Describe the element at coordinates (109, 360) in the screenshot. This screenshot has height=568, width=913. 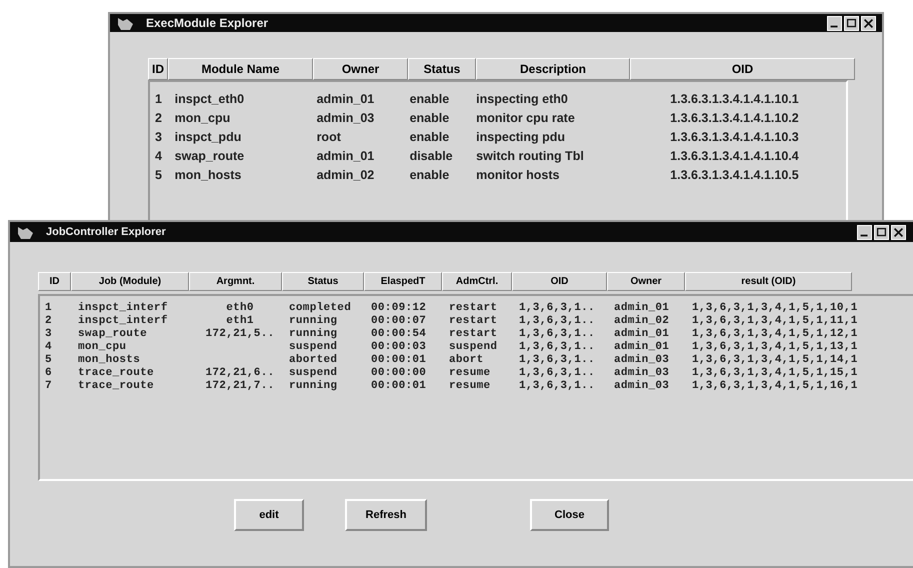
I see `table-cell: mon_hosts` at that location.